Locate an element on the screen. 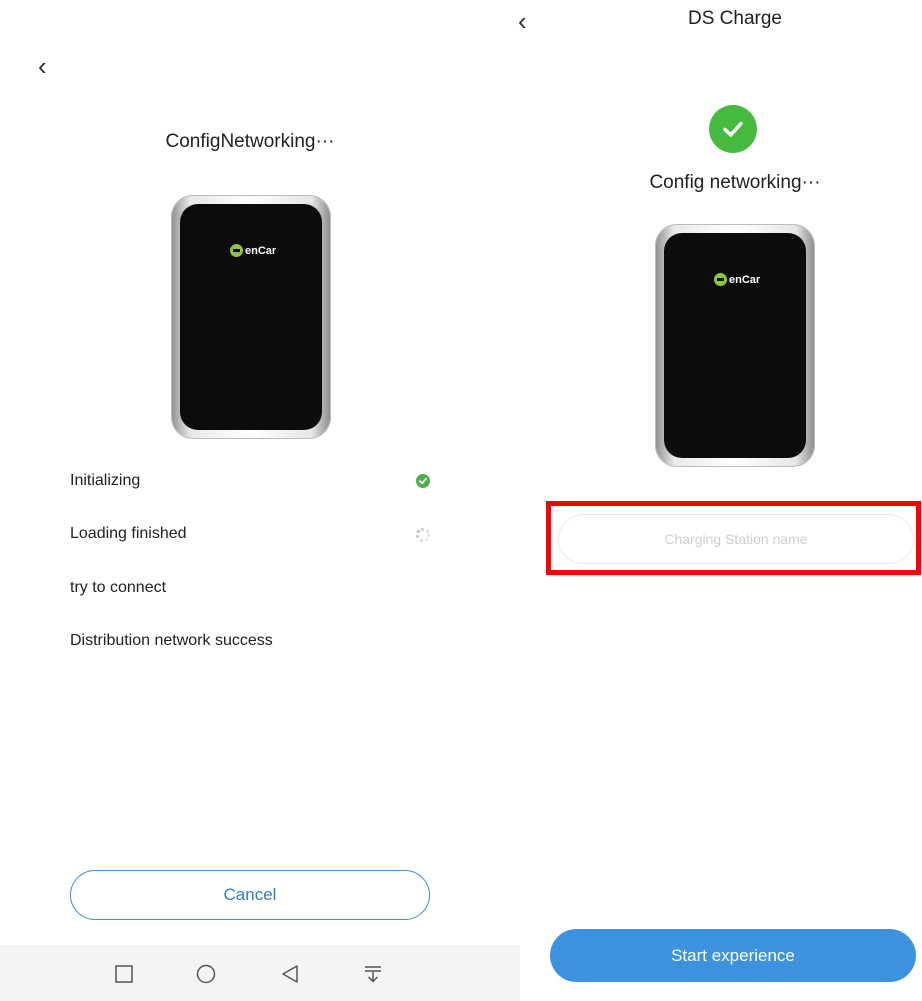 This screenshot has width=922, height=1001. check-circle-icon is located at coordinates (423, 481).